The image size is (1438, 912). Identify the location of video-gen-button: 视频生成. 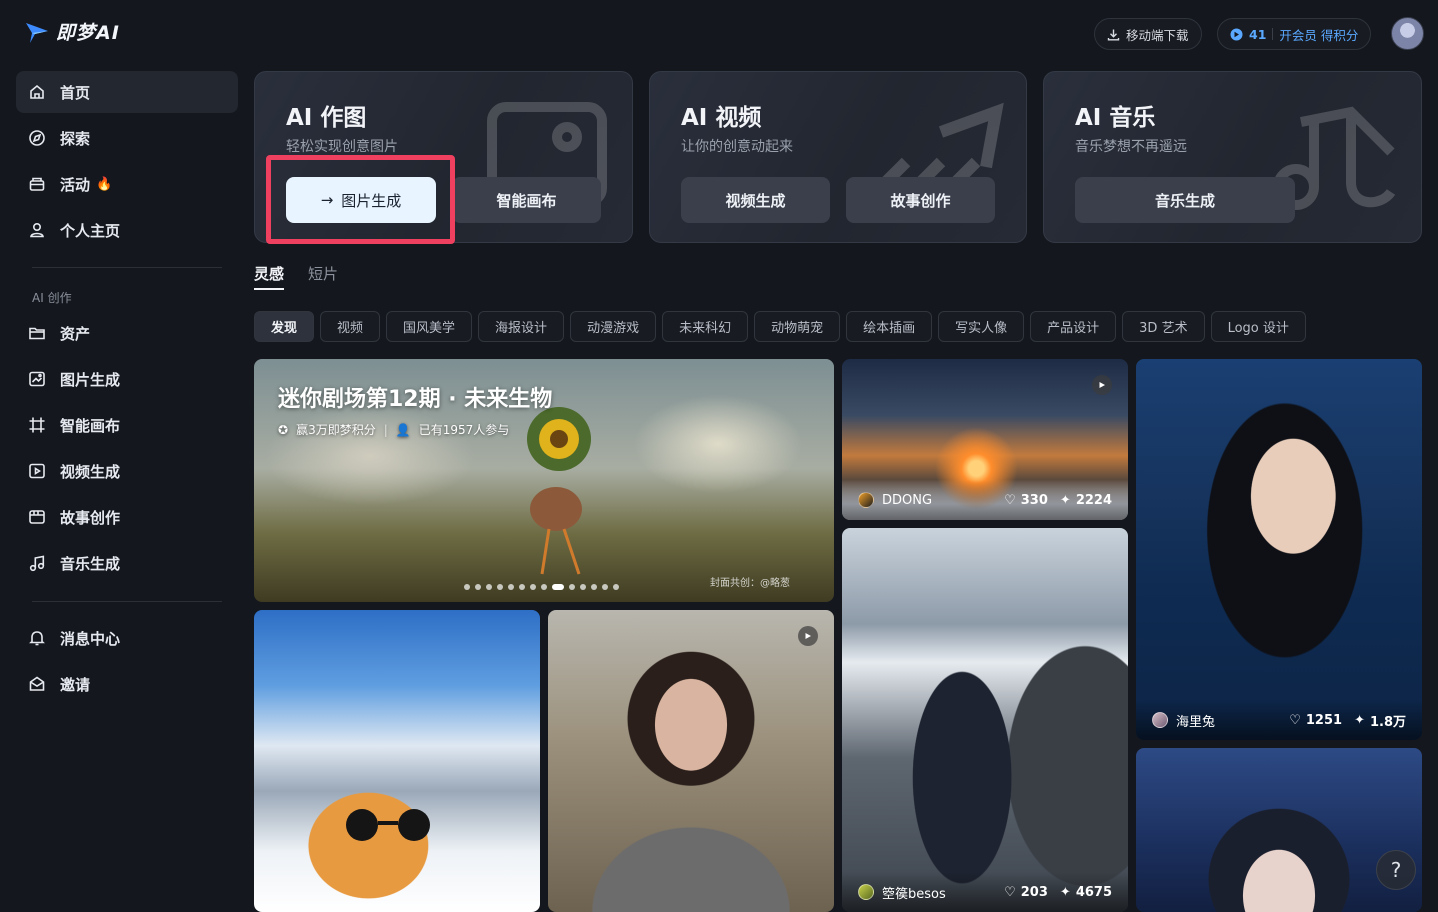
(755, 200).